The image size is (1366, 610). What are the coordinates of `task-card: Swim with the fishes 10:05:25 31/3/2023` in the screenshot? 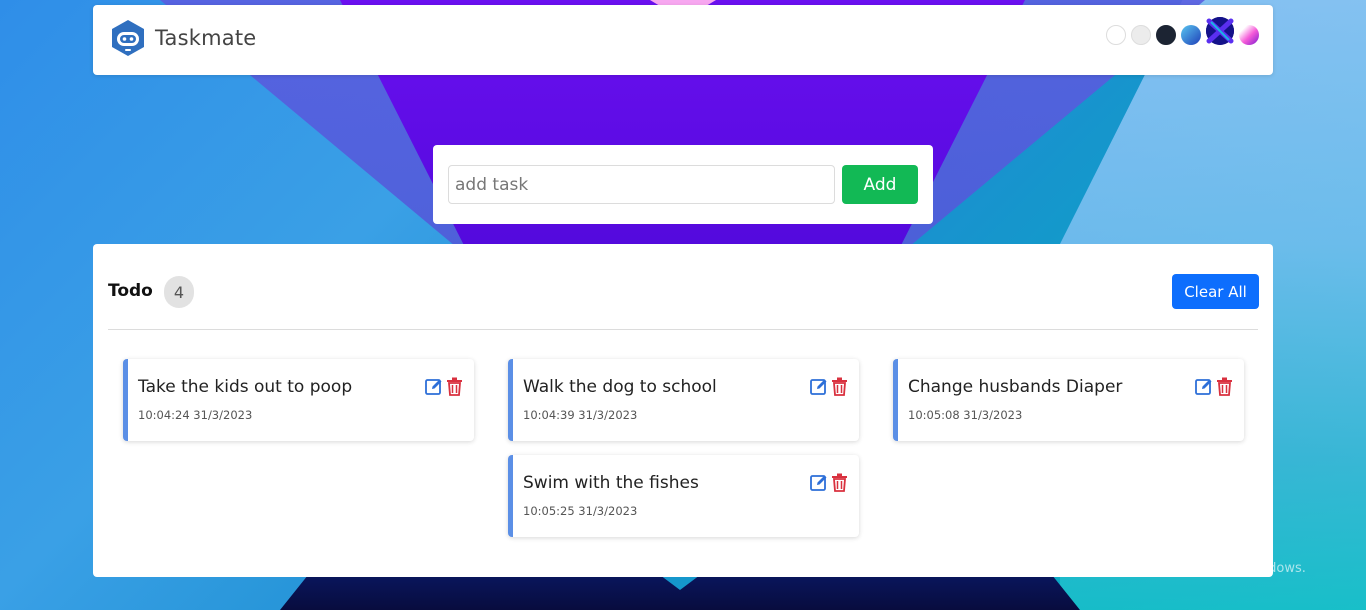 It's located at (683, 496).